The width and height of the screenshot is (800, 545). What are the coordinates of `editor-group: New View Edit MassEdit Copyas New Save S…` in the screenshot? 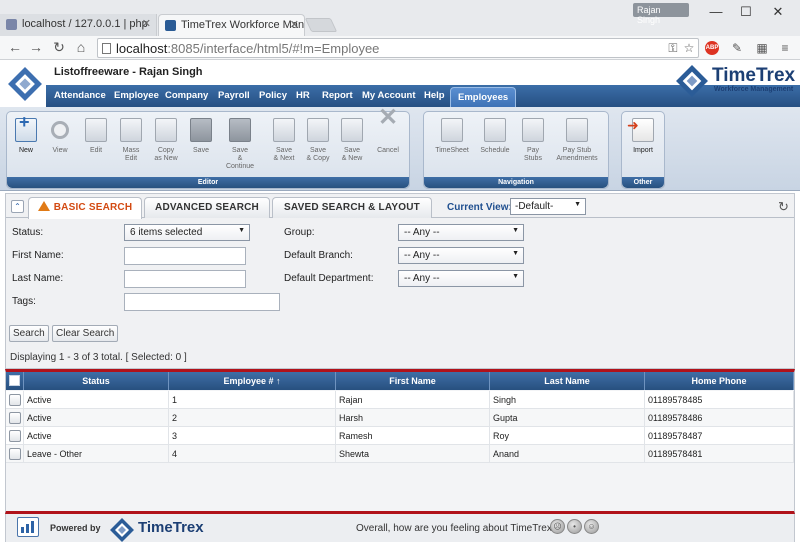 It's located at (208, 150).